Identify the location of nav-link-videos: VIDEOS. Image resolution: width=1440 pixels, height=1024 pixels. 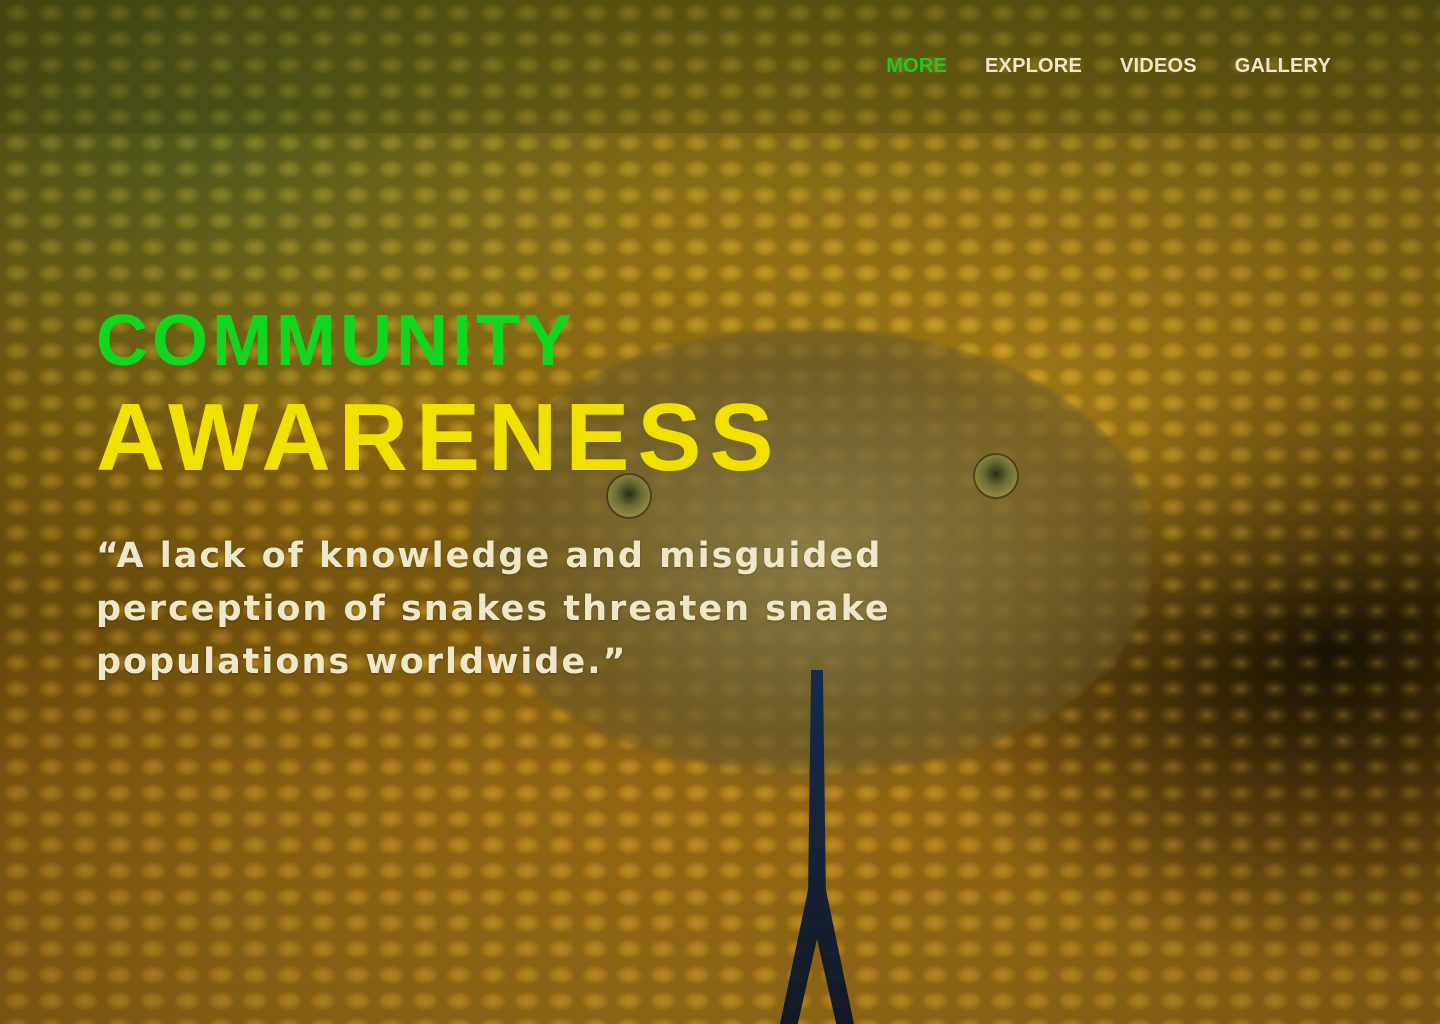
(1158, 66).